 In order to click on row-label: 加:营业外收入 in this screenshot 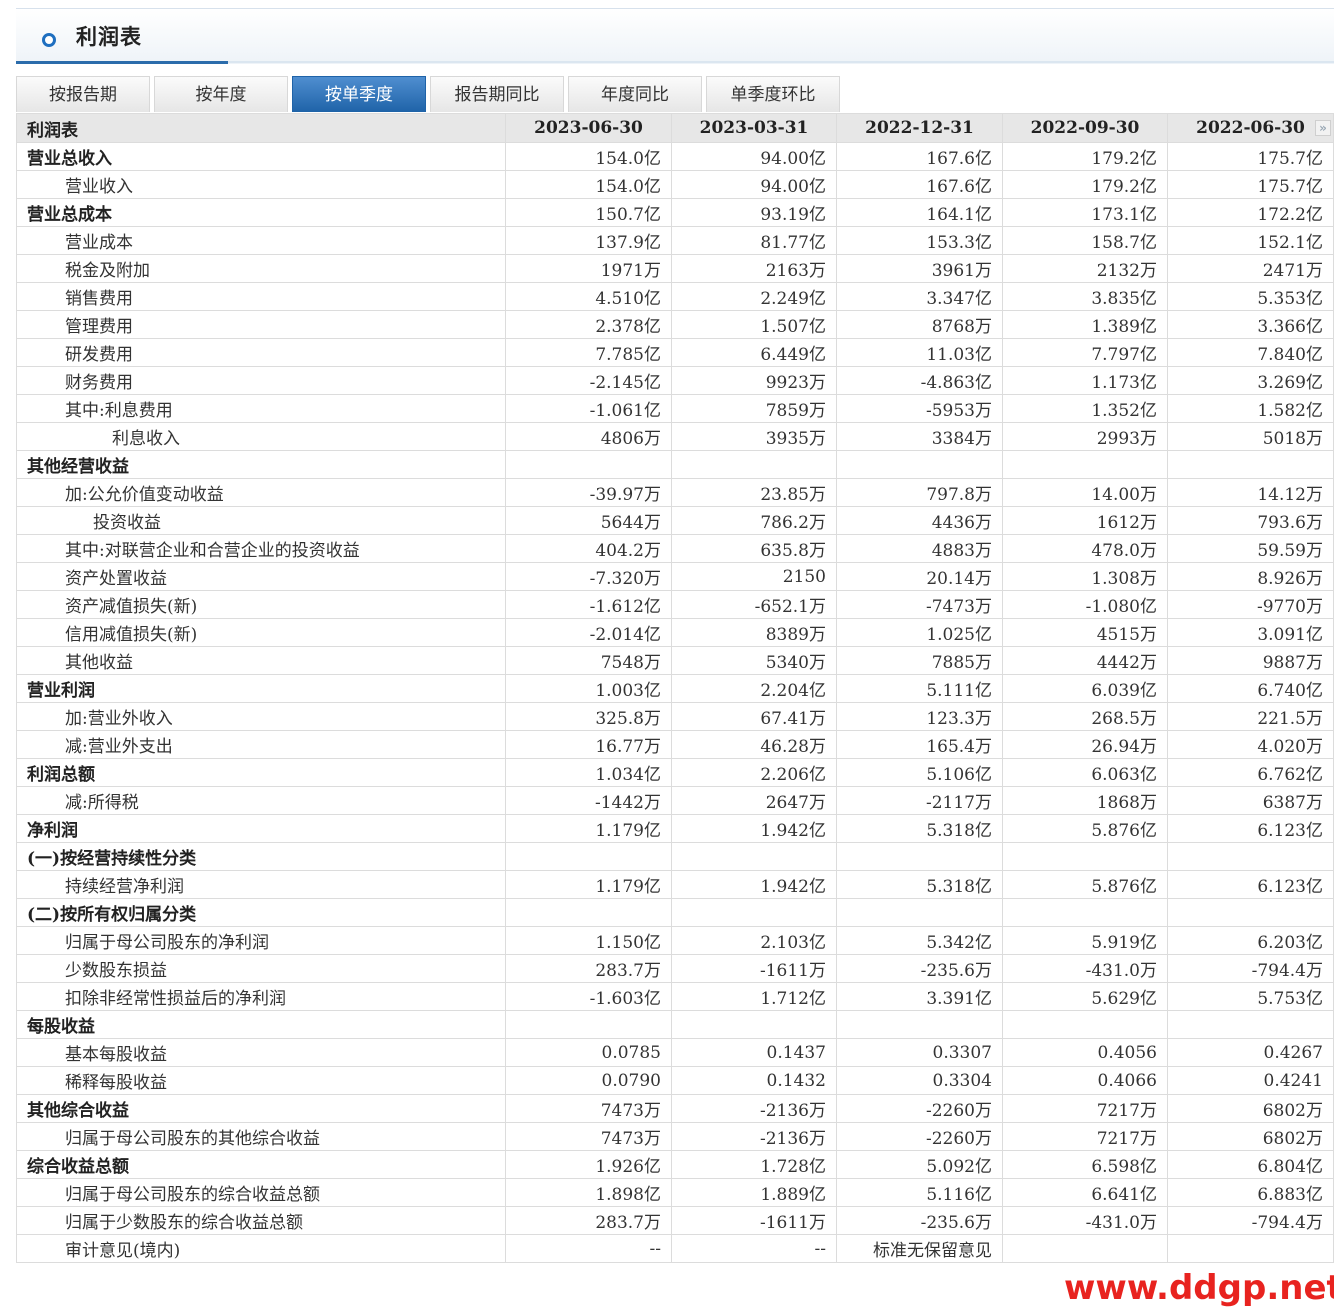, I will do `click(261, 716)`.